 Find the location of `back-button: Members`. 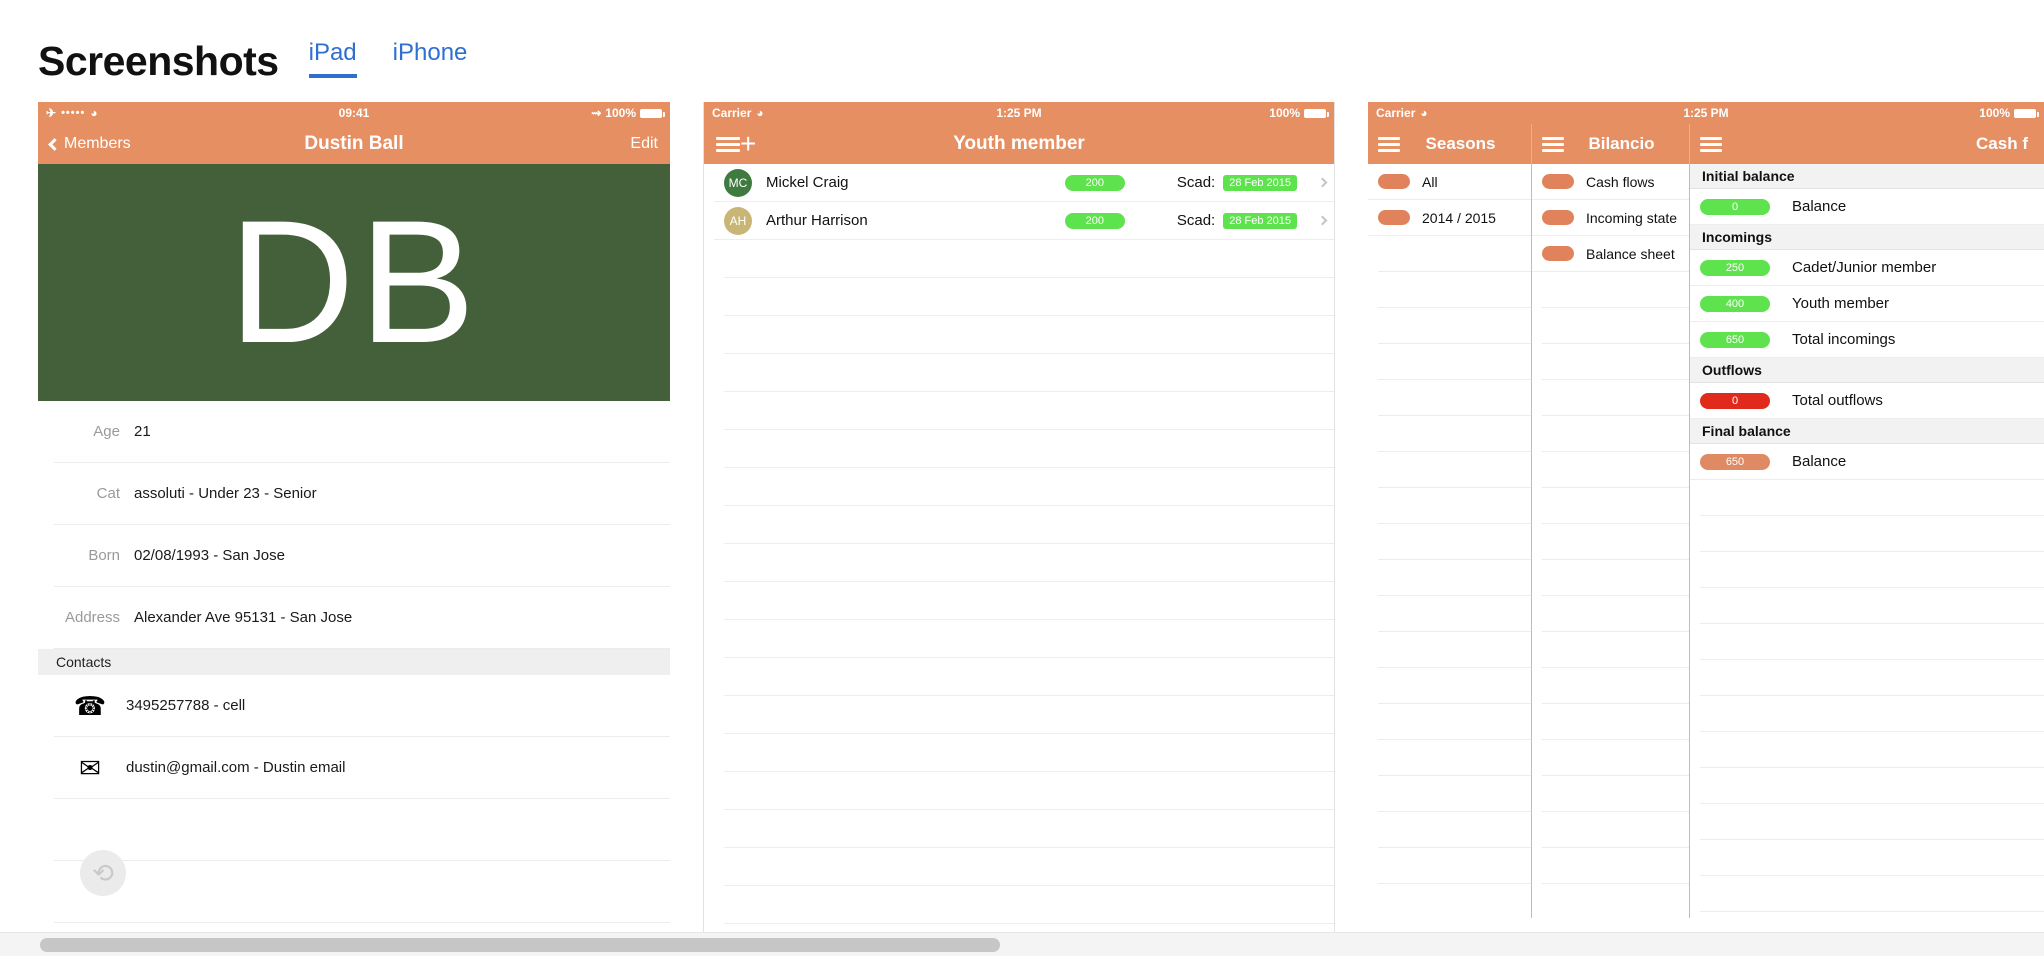

back-button: Members is located at coordinates (89, 144).